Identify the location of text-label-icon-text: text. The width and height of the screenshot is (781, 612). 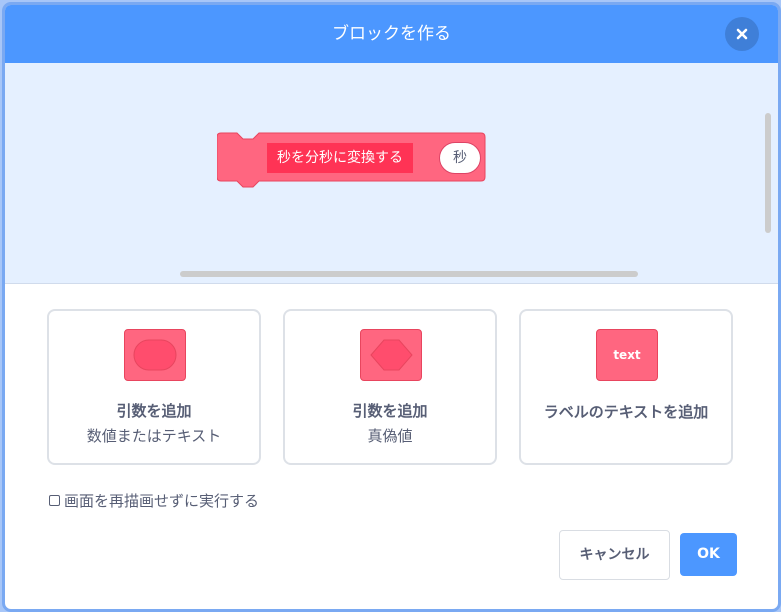
(627, 355).